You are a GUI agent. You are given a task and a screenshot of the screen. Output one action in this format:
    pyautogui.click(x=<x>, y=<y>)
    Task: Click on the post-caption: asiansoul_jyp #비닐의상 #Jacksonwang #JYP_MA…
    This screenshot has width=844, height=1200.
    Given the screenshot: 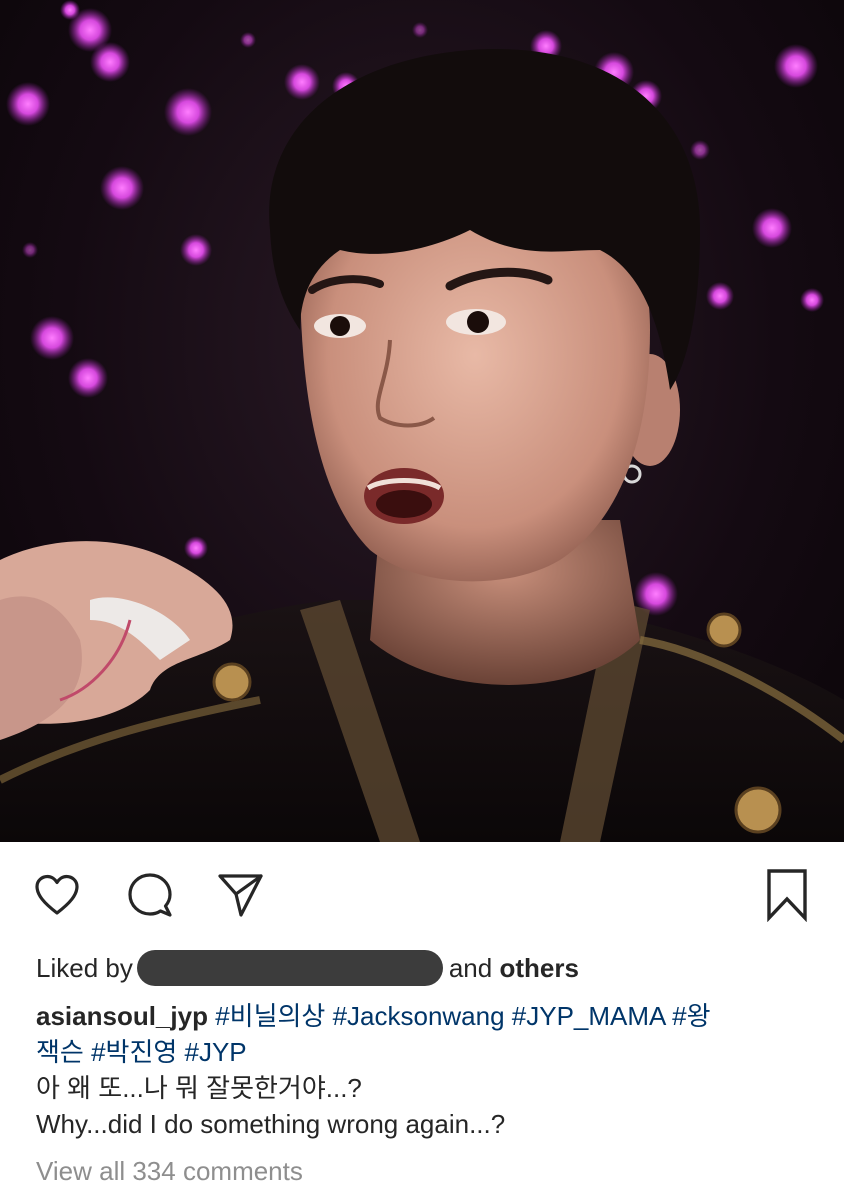 What is the action you would take?
    pyautogui.click(x=426, y=1070)
    